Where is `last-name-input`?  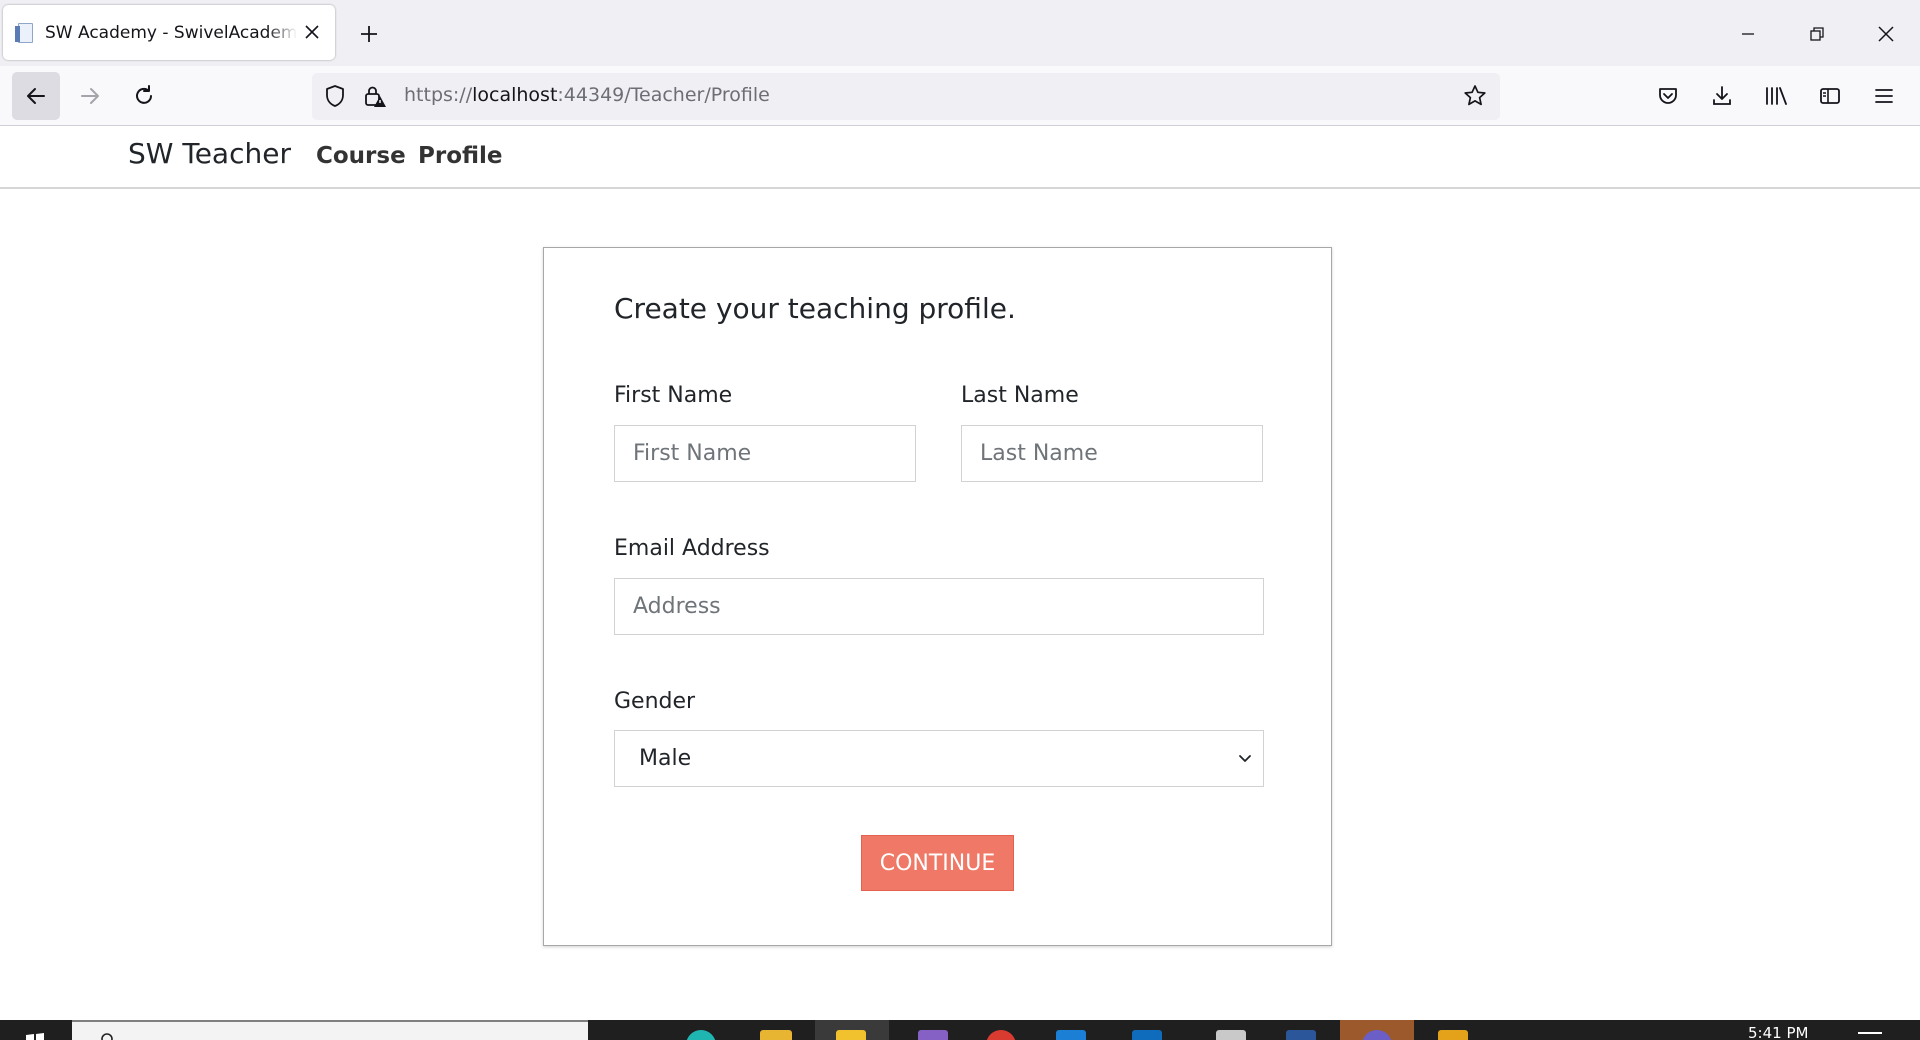
last-name-input is located at coordinates (1112, 453).